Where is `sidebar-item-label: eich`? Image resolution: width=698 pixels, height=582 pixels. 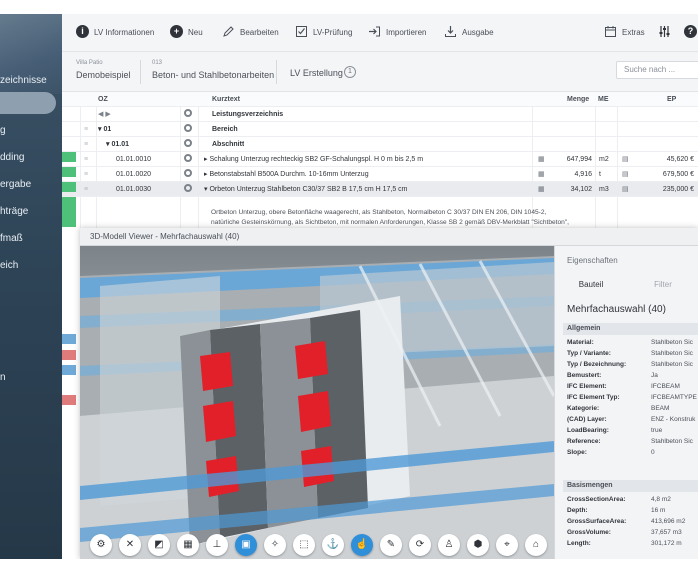
sidebar-item-label: eich is located at coordinates (9, 265).